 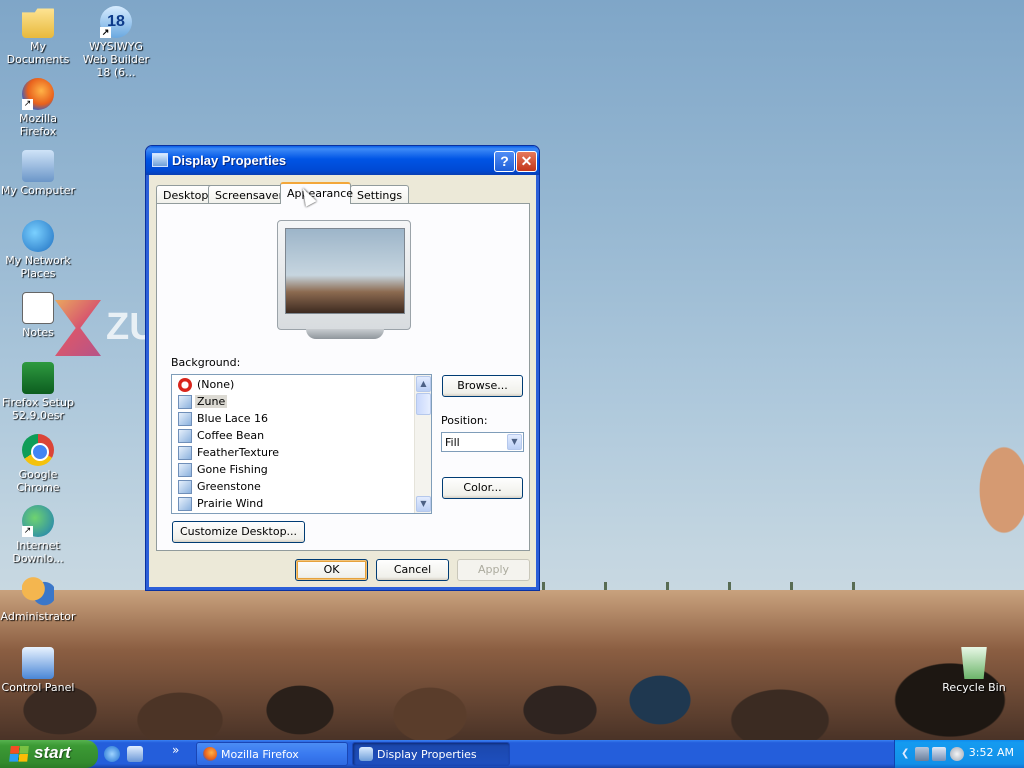 What do you see at coordinates (427, 754) in the screenshot?
I see `taskbar-button-label: Display Properties` at bounding box center [427, 754].